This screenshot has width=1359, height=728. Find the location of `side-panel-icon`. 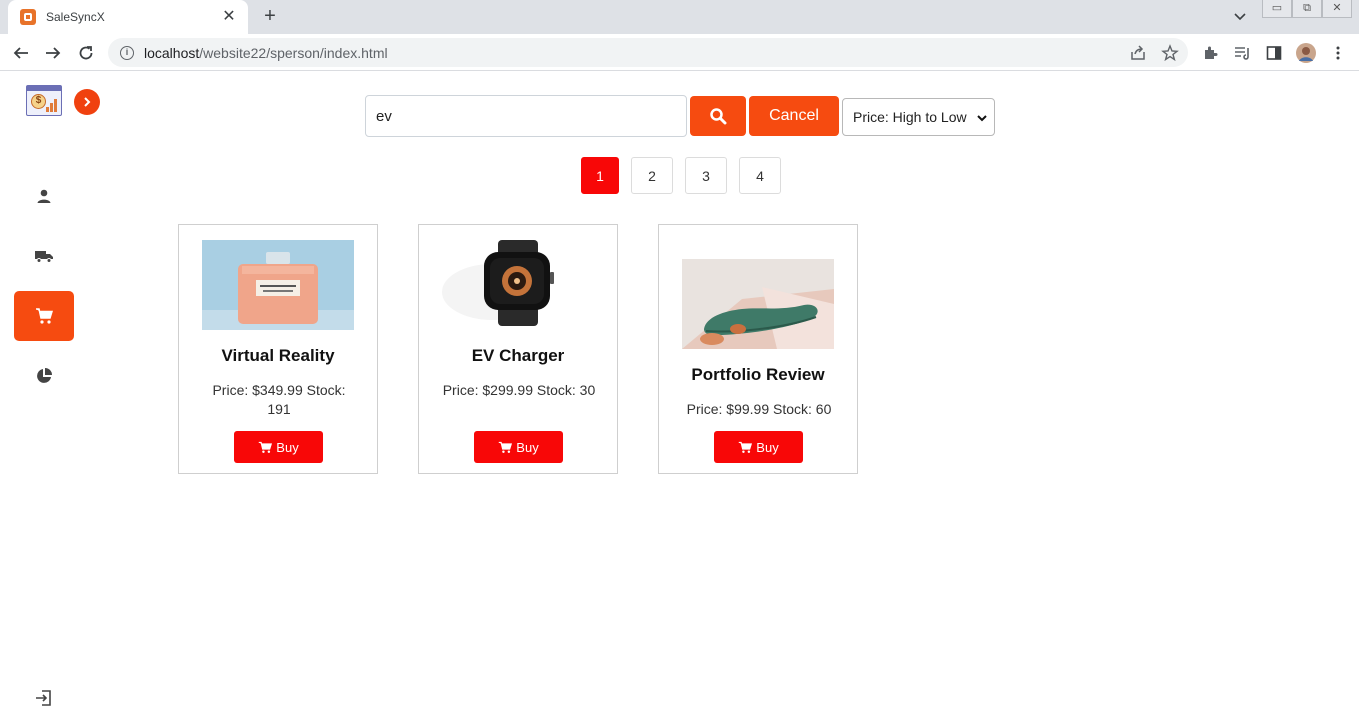

side-panel-icon is located at coordinates (1274, 53).